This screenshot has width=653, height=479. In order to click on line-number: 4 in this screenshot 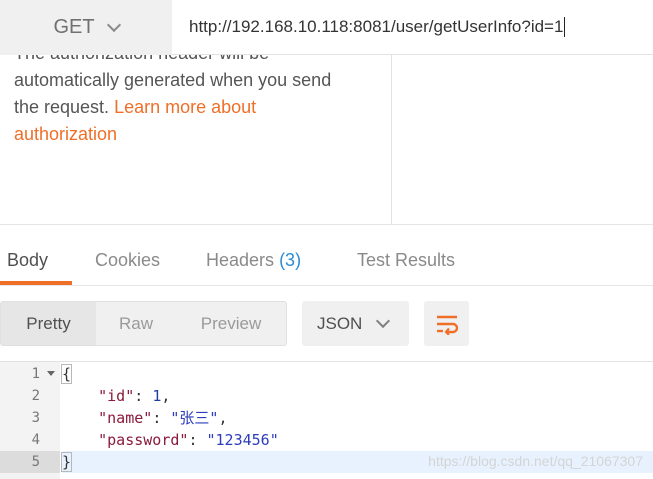, I will do `click(35, 440)`.